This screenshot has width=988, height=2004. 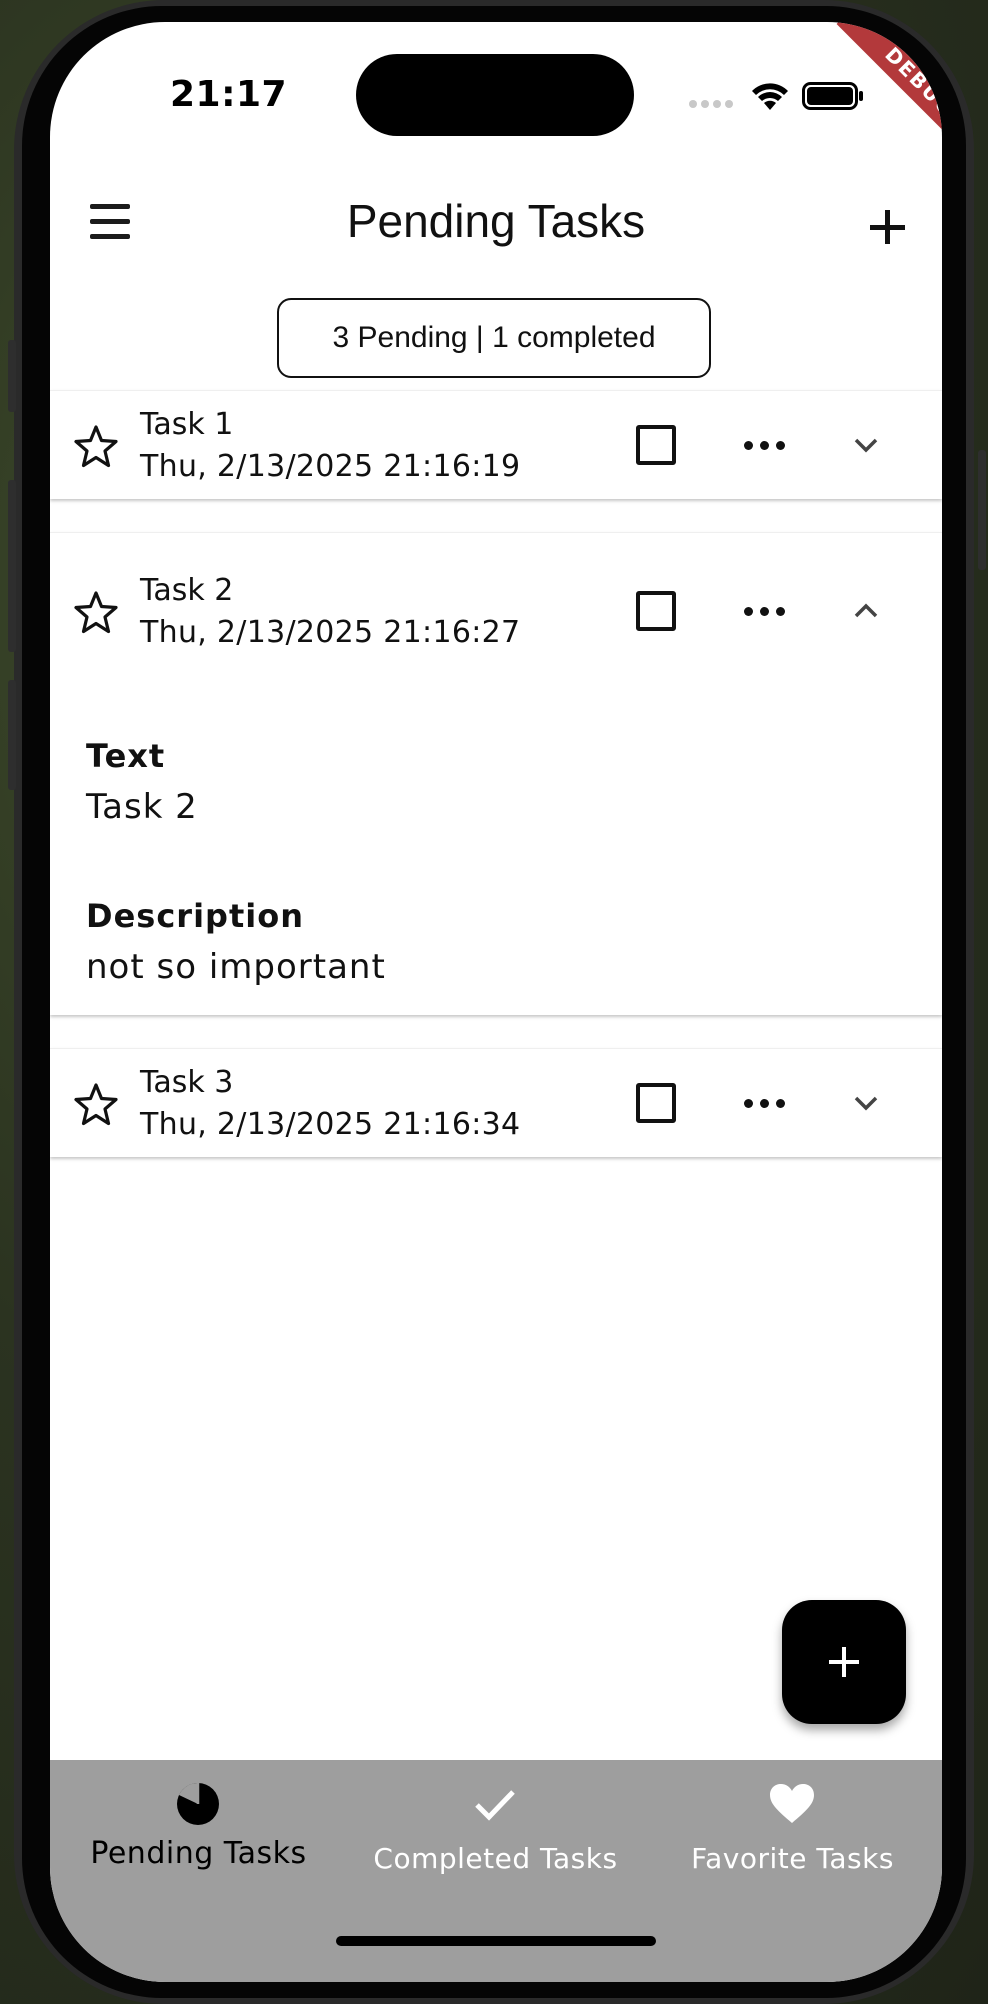 What do you see at coordinates (494, 338) in the screenshot?
I see `task-summary-chip: 3 Pending | 1 completed` at bounding box center [494, 338].